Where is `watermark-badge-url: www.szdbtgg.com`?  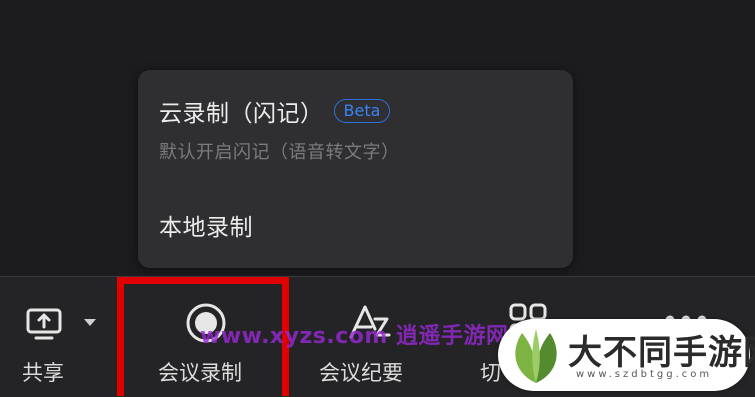
watermark-badge-url: www.szdbtgg.com is located at coordinates (644, 374).